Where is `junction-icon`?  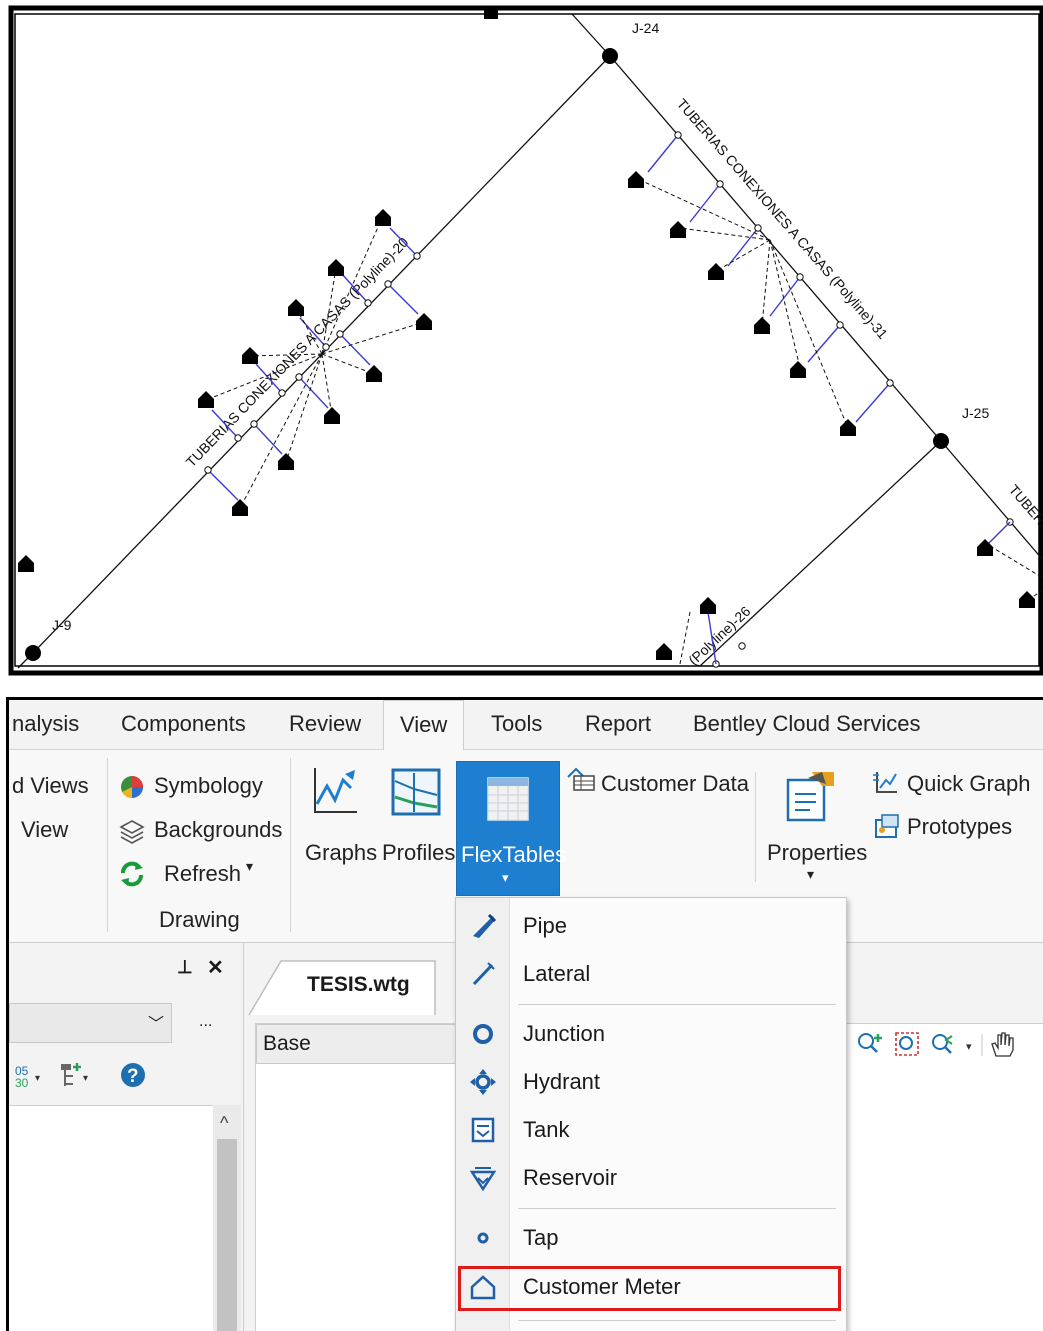 junction-icon is located at coordinates (483, 1034).